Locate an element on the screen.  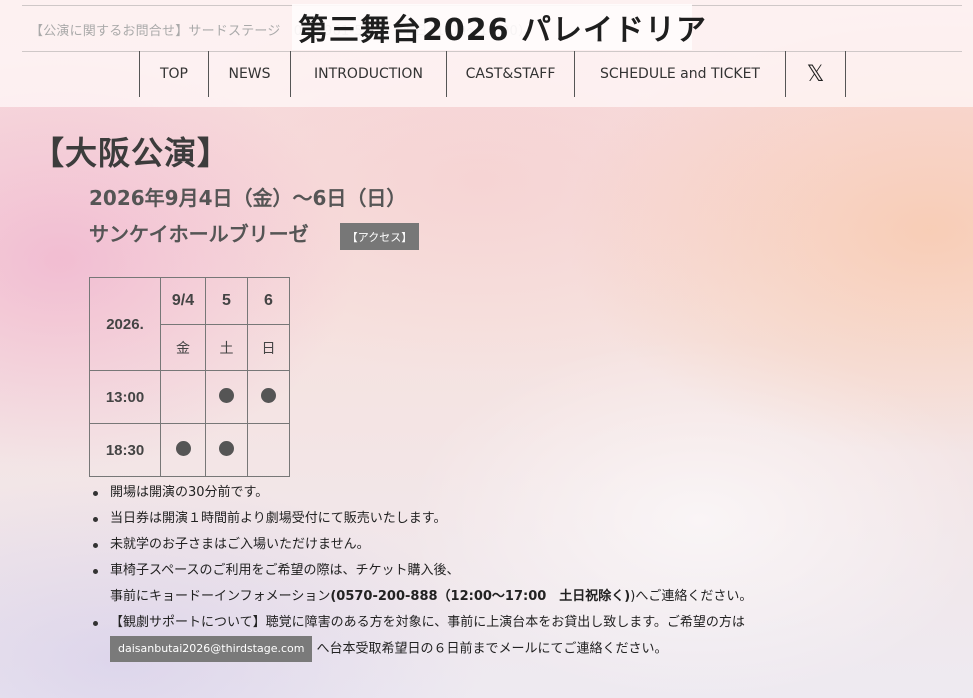
weekday-cell-0: 金 is located at coordinates (183, 347).